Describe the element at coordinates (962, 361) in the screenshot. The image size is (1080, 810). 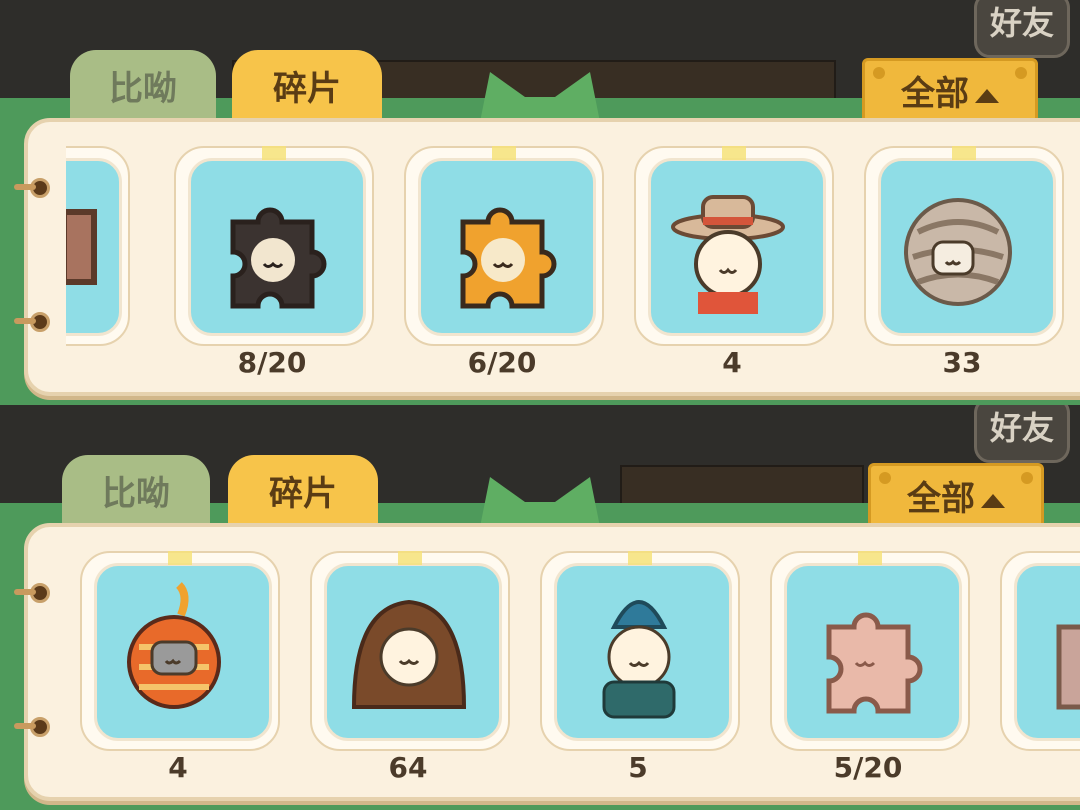
I see `item-count: 33` at that location.